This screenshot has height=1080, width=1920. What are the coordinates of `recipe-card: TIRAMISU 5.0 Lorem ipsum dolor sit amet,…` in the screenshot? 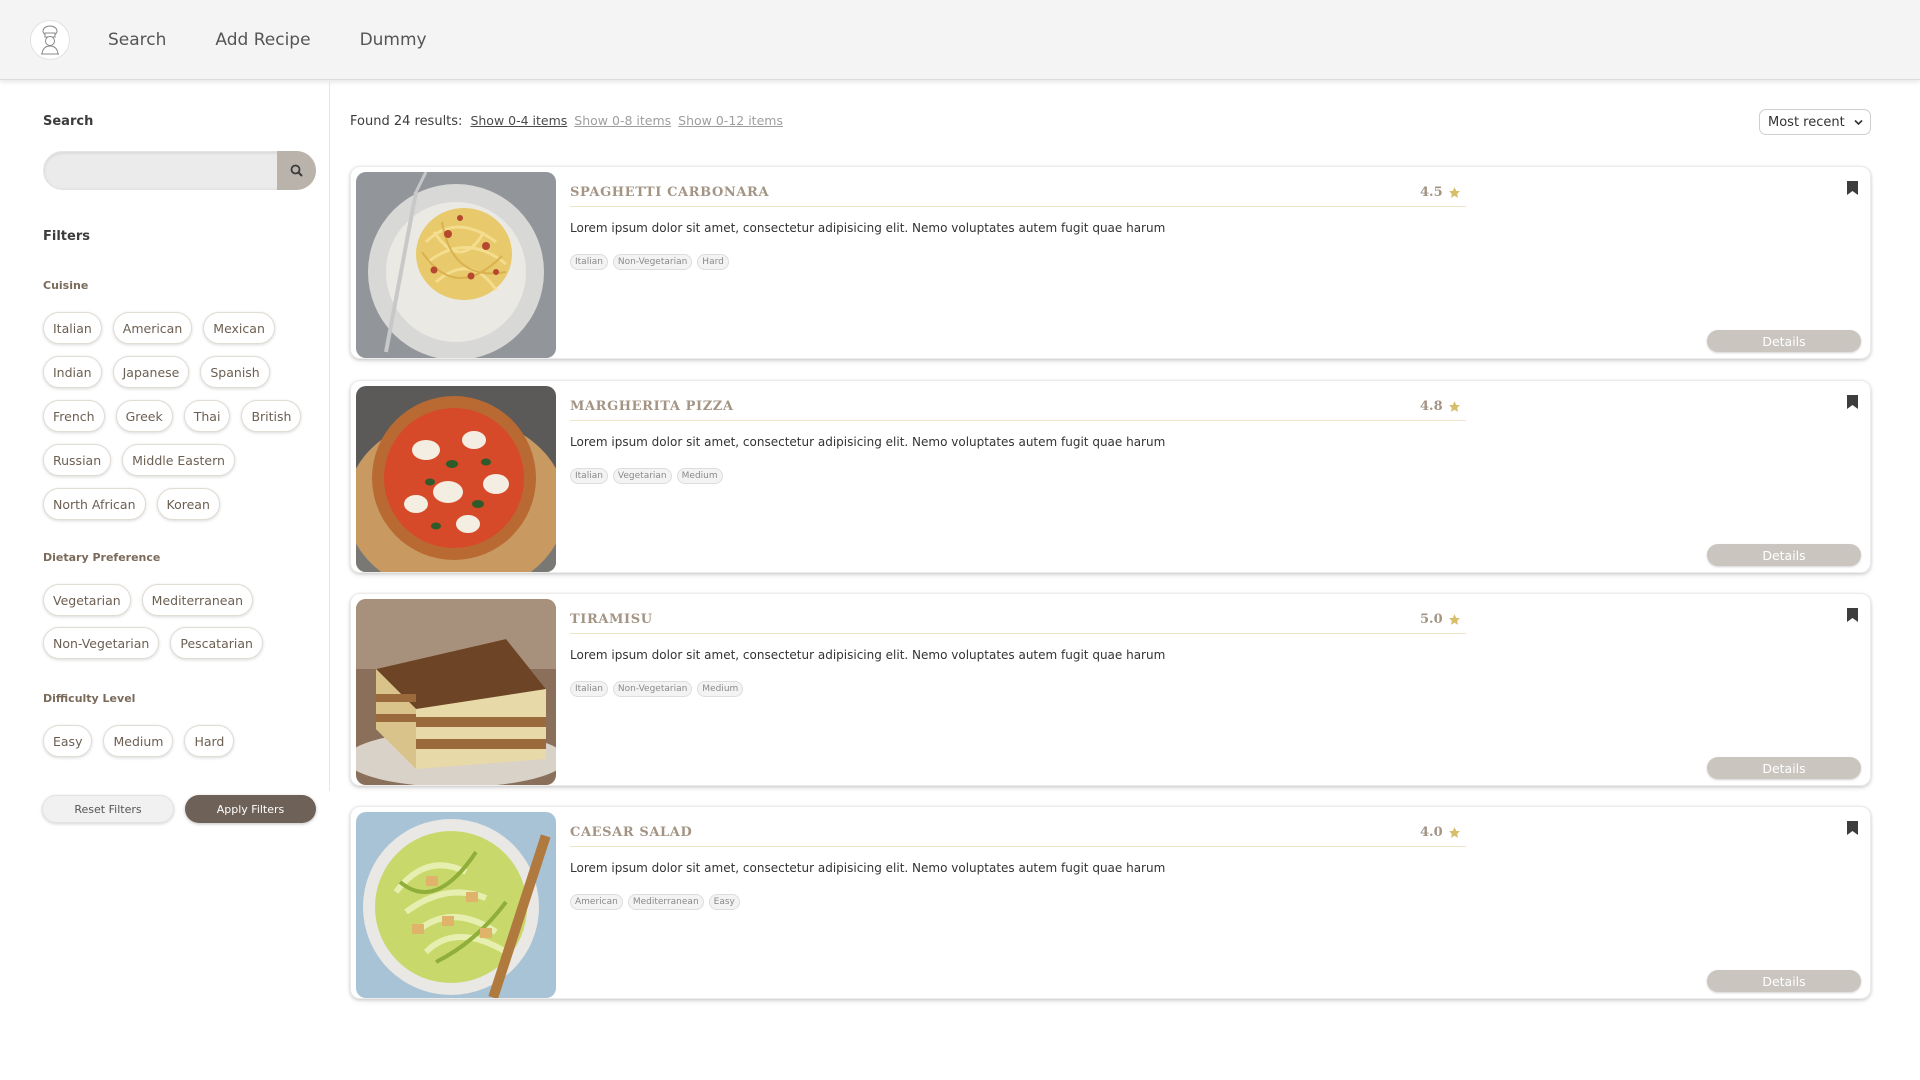 It's located at (1110, 689).